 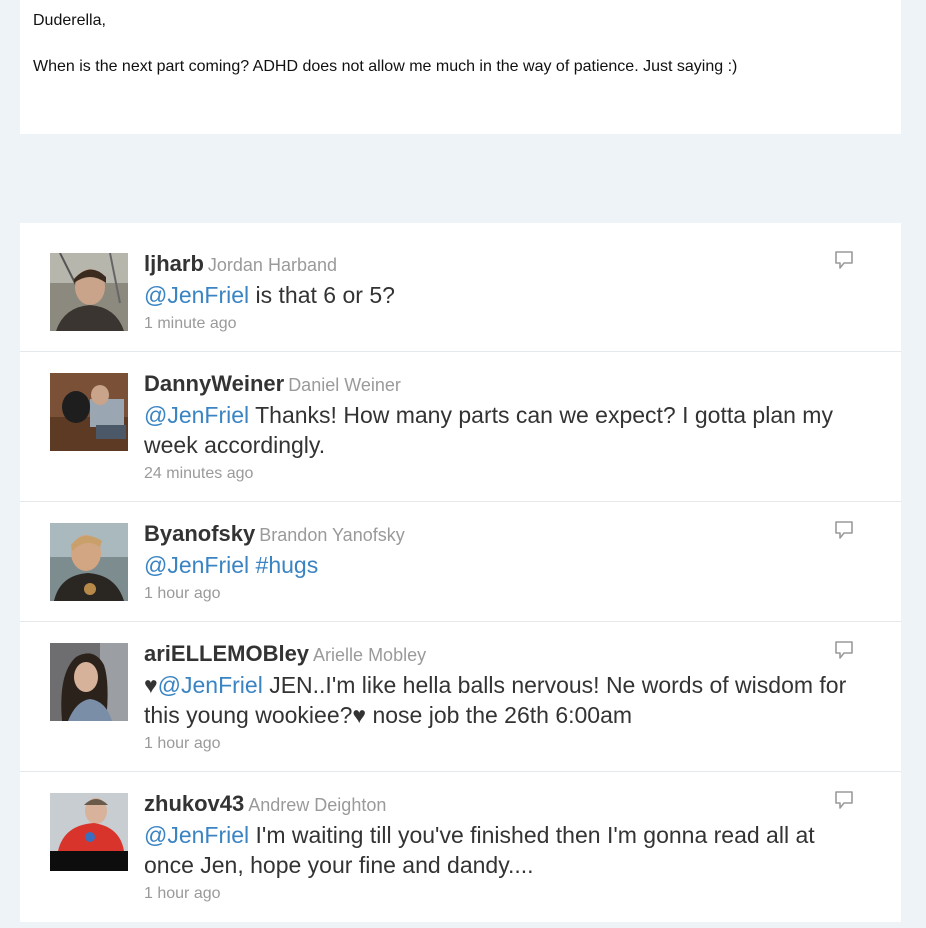 What do you see at coordinates (231, 565) in the screenshot?
I see `tweet-mention-link: @JenFriel #hugs` at bounding box center [231, 565].